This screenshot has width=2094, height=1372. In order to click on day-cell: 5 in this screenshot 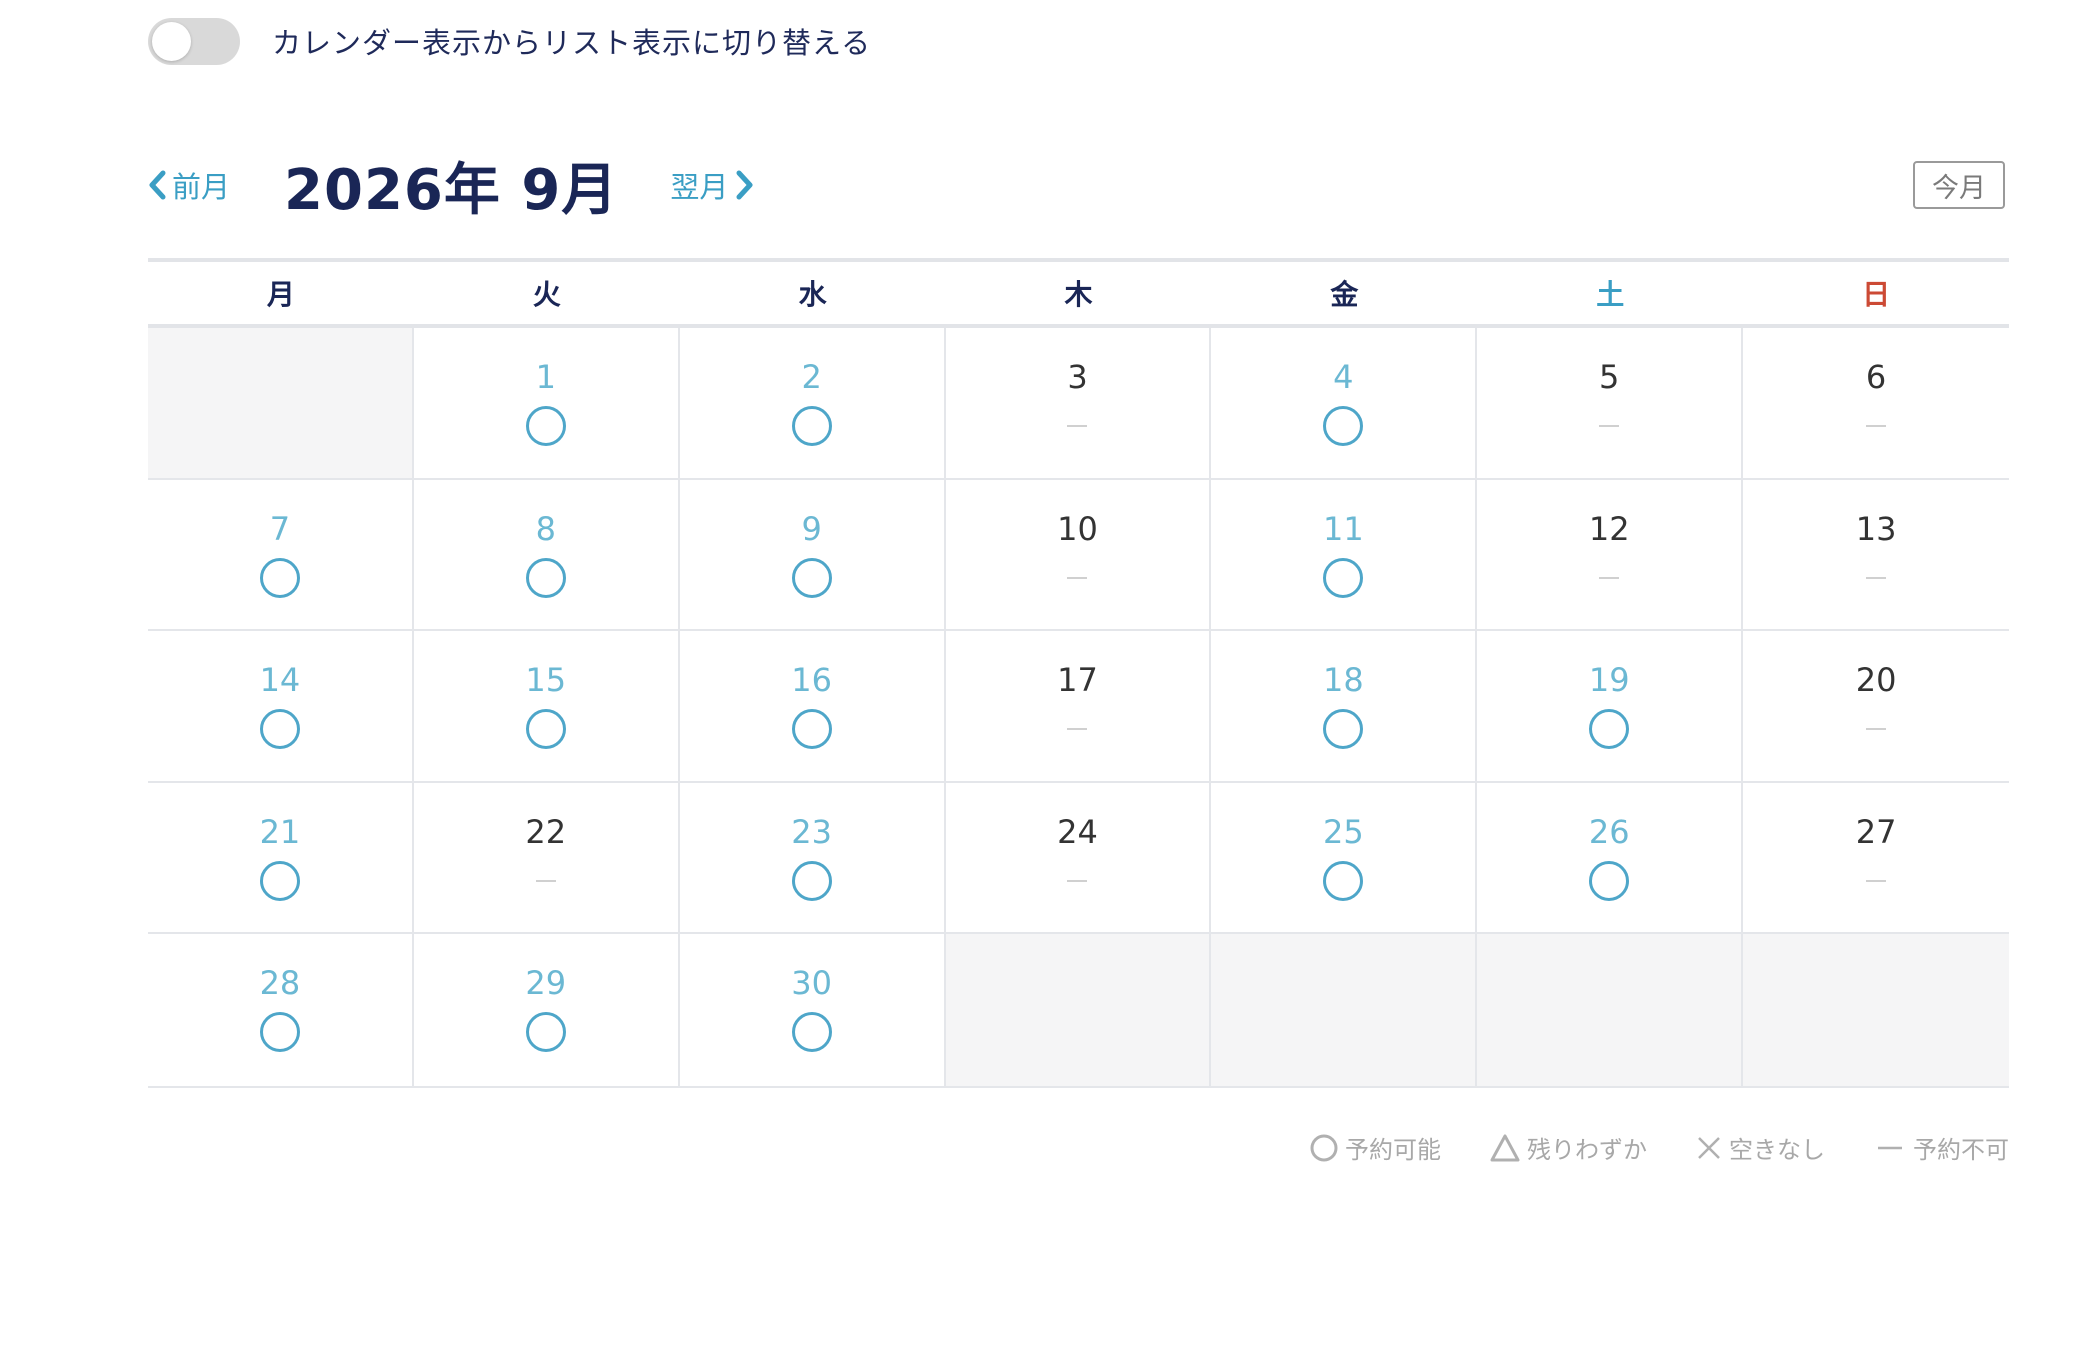, I will do `click(1610, 404)`.